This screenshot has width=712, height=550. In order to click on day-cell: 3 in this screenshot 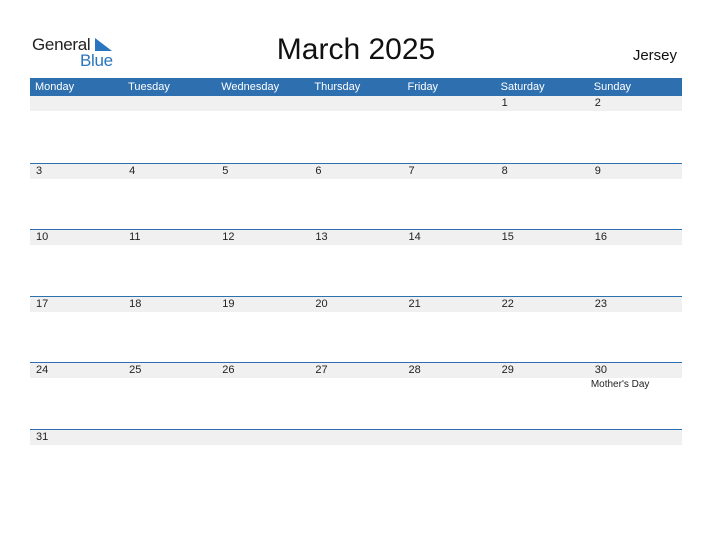, I will do `click(76, 171)`.